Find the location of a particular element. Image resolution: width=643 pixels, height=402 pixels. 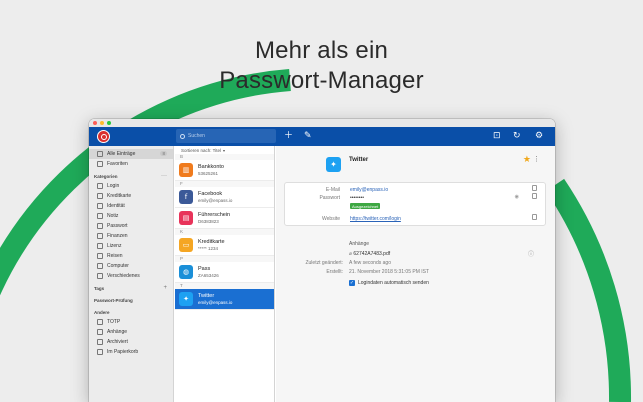

attachment-name: 62742A7483.pdf is located at coordinates (372, 254).